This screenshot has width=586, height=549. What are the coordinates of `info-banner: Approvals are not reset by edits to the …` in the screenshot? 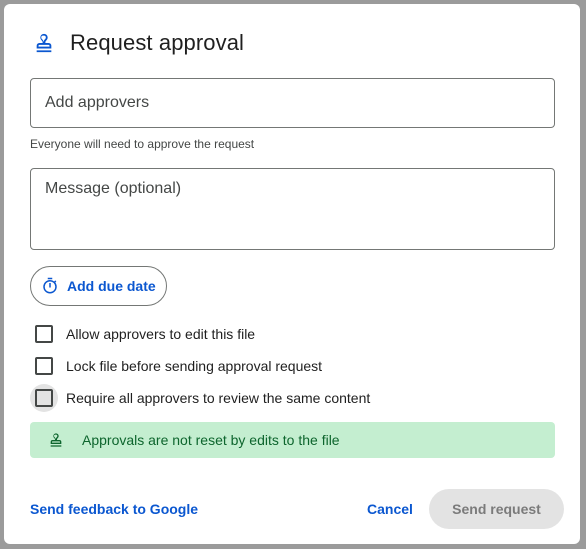 It's located at (292, 440).